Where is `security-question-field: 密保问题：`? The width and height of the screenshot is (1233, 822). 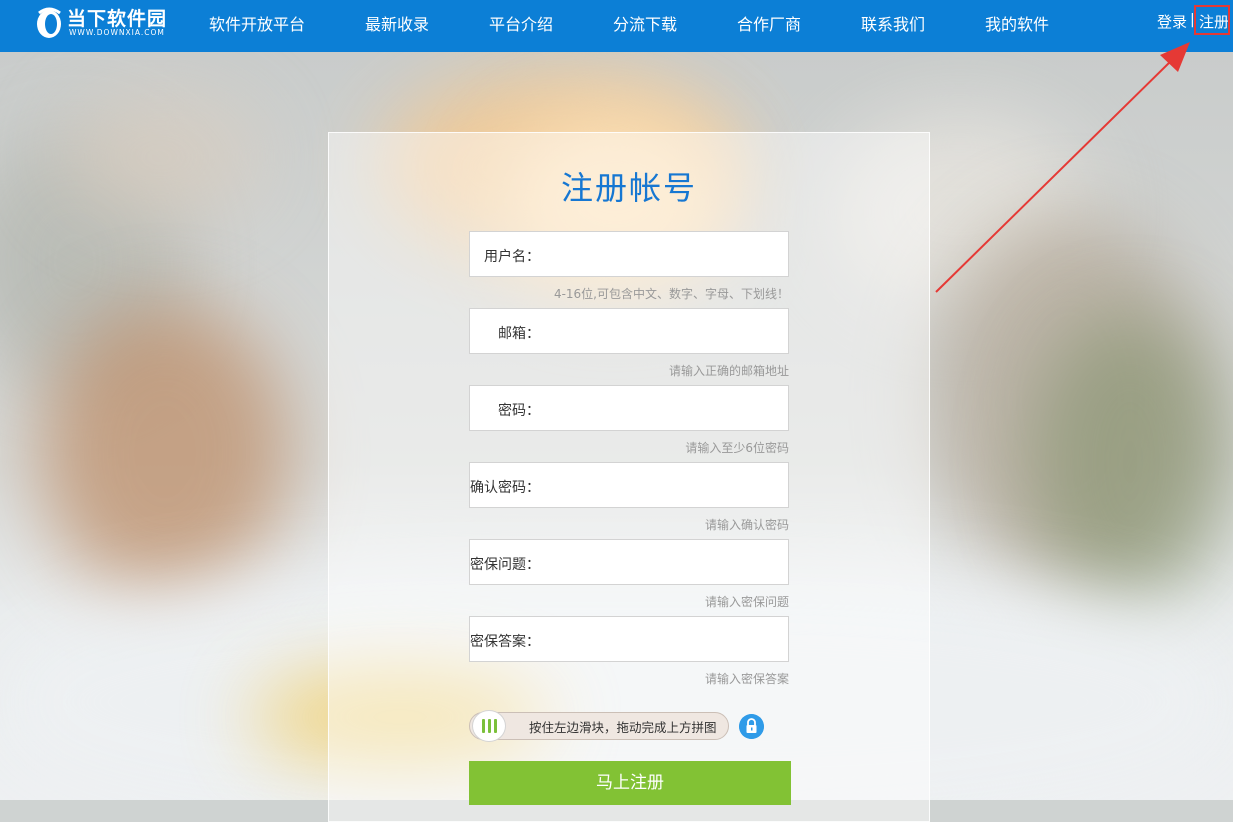 security-question-field: 密保问题： is located at coordinates (629, 562).